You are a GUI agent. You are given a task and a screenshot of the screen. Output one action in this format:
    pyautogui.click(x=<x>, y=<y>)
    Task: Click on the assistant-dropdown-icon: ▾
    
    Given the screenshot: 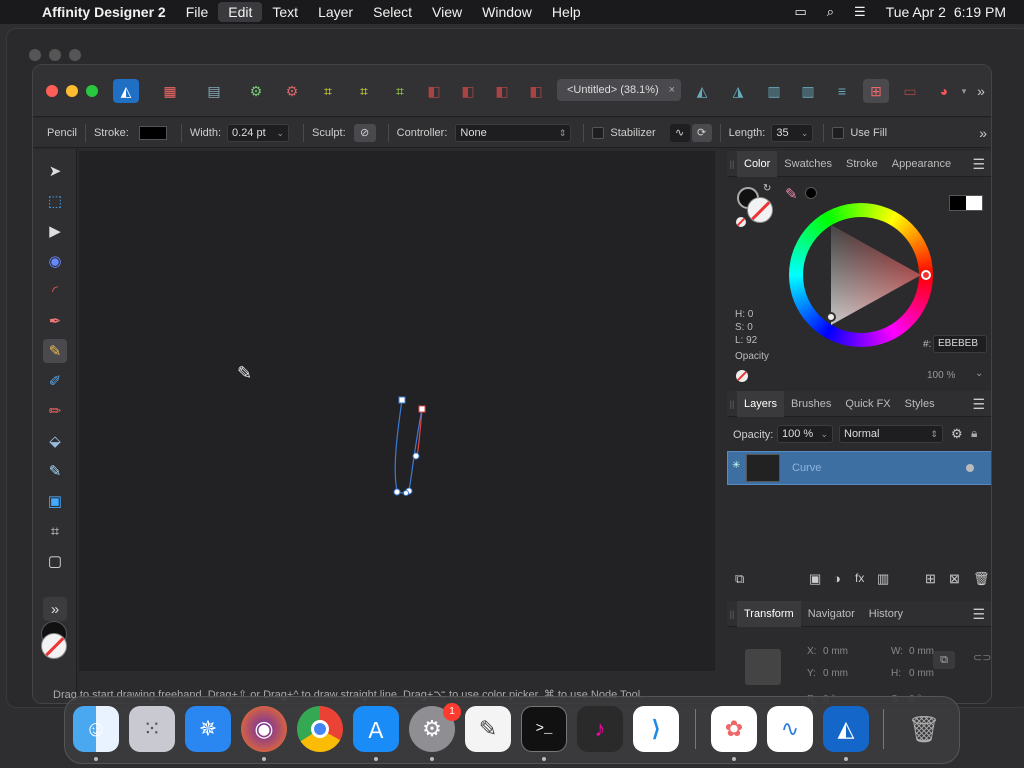 What is the action you would take?
    pyautogui.click(x=964, y=91)
    